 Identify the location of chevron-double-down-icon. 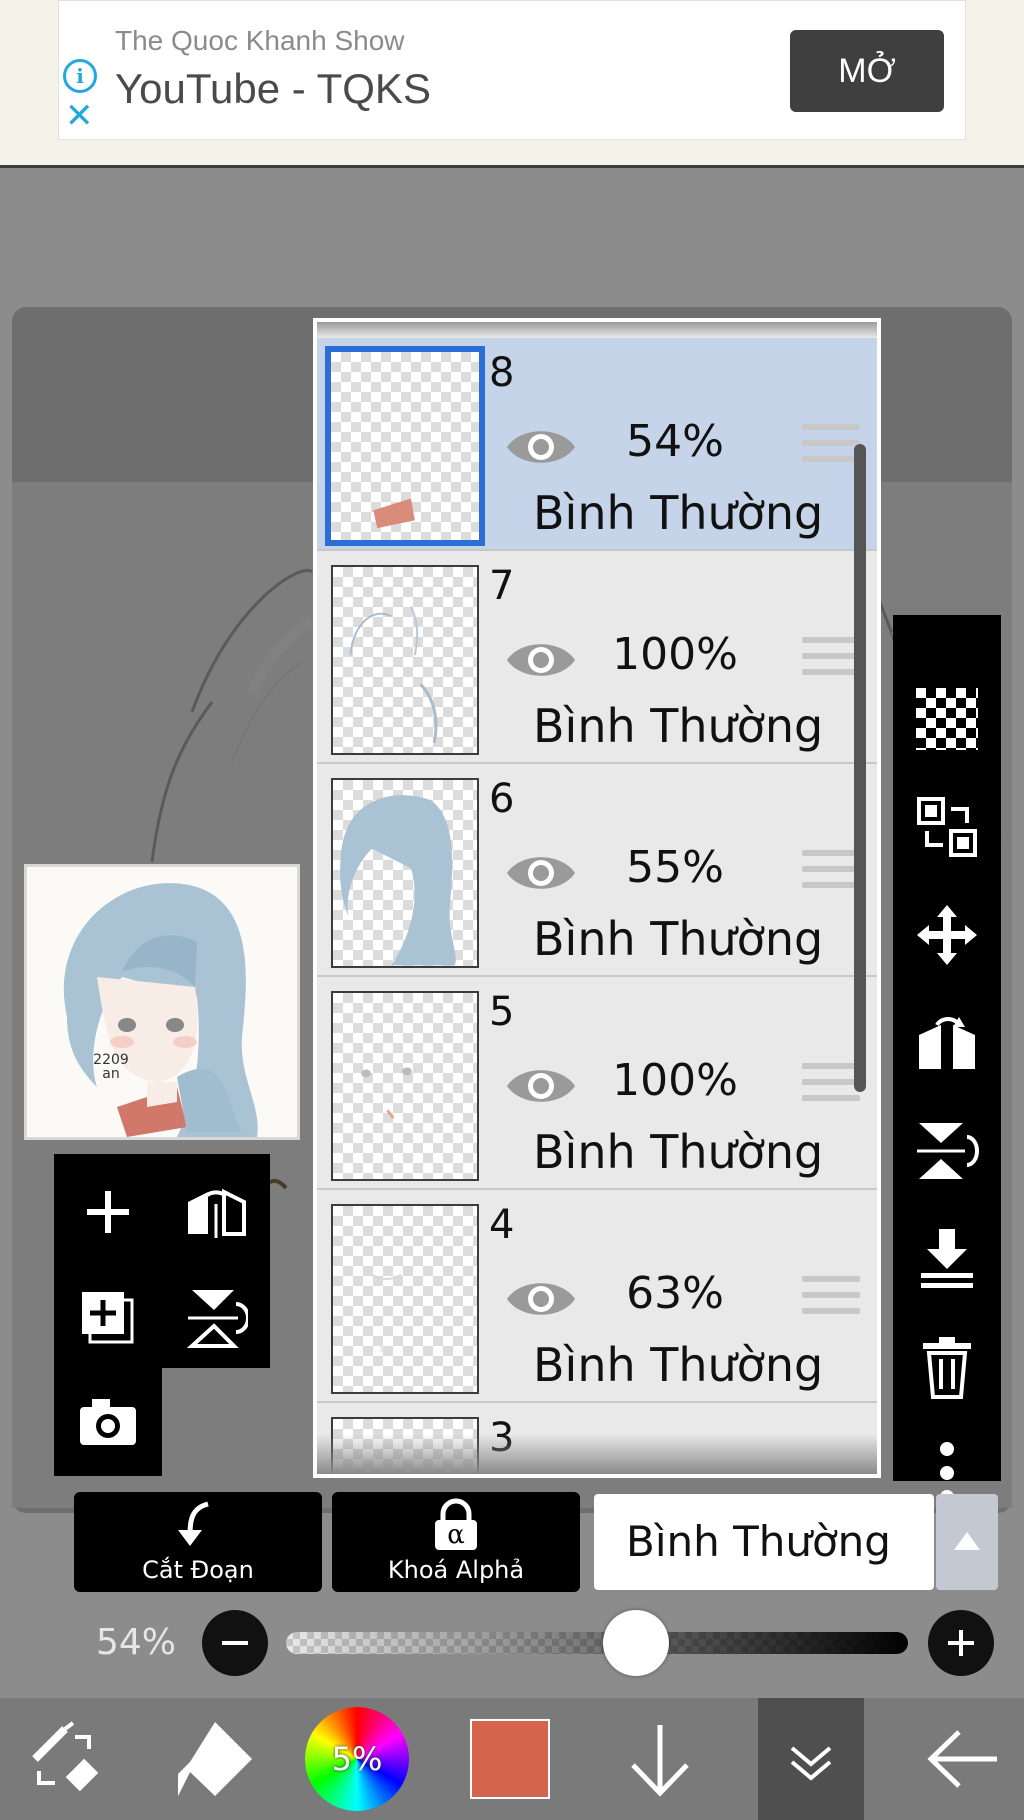
(811, 1759).